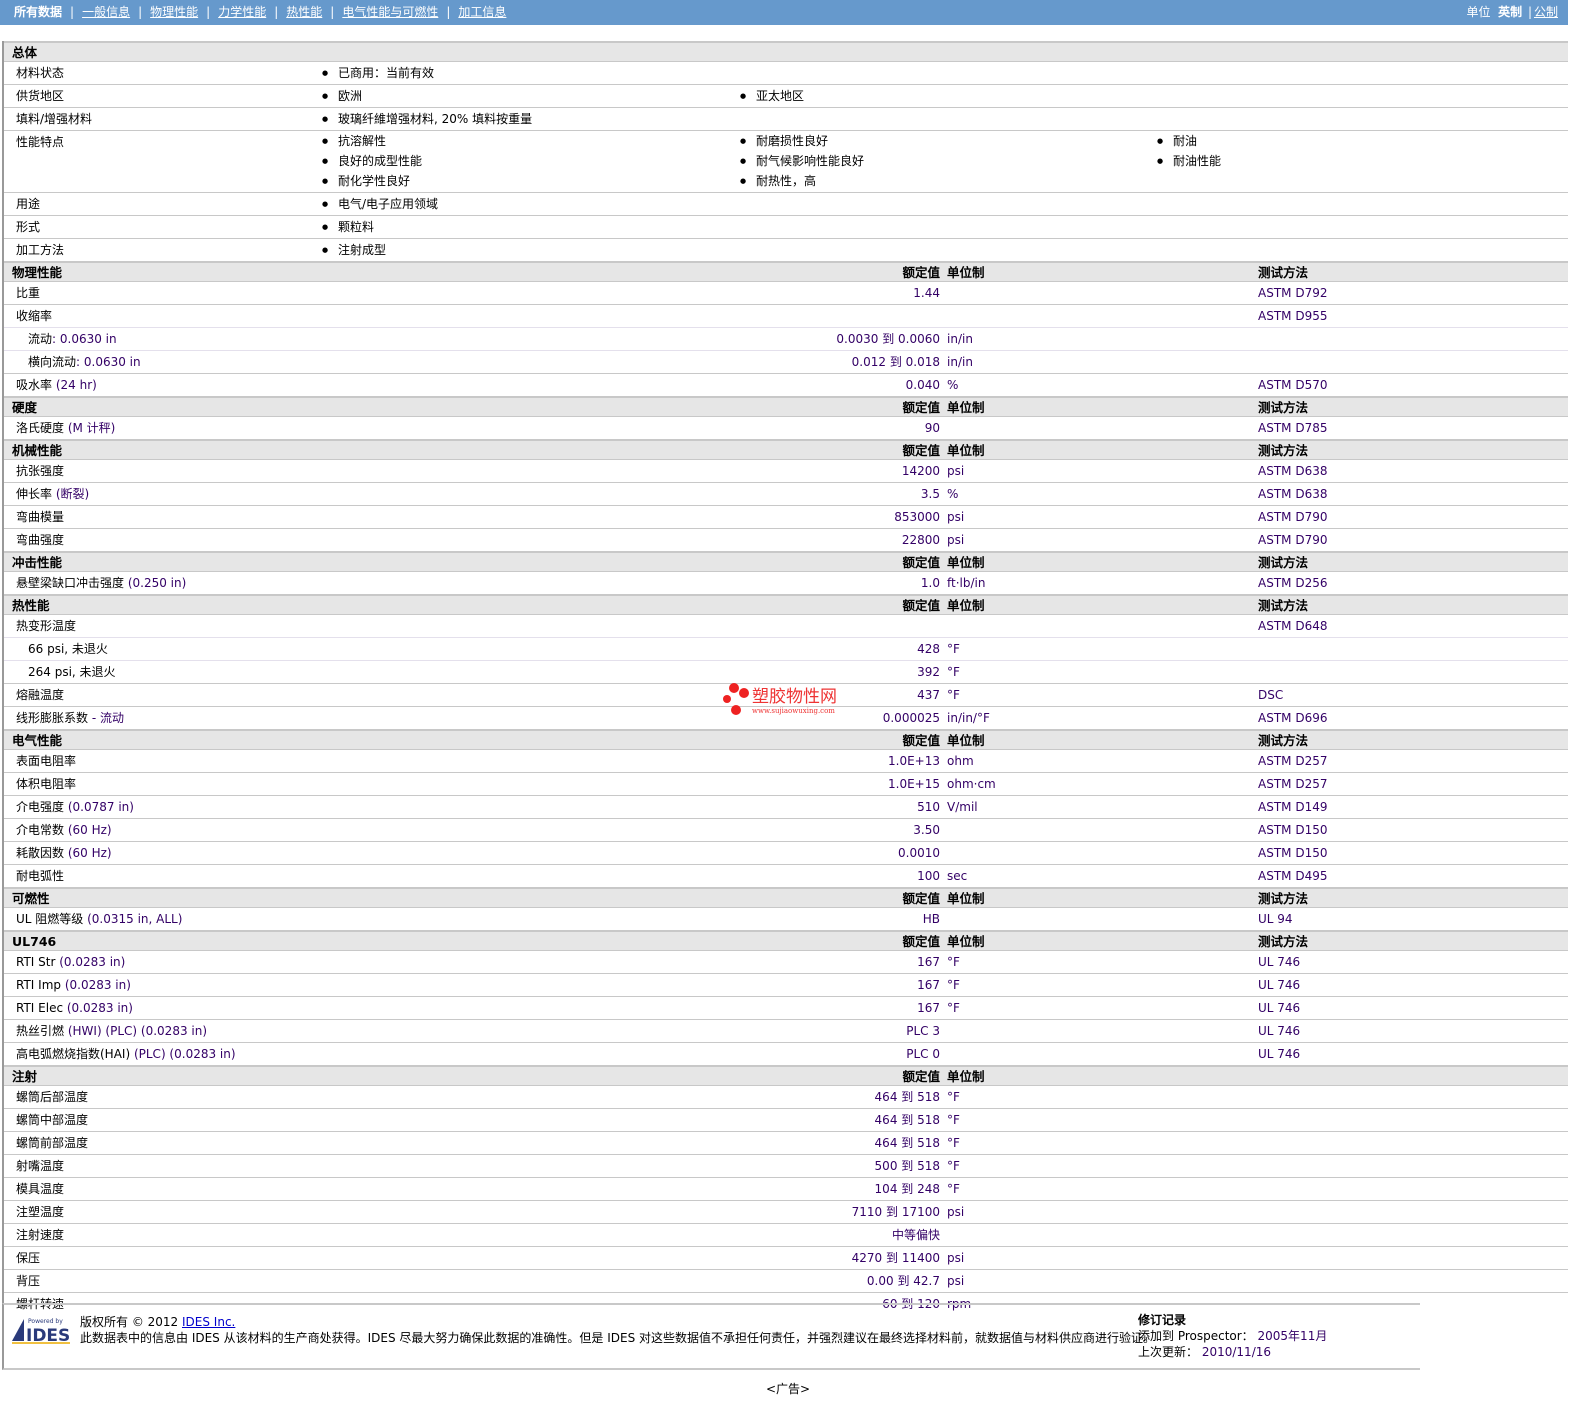 This screenshot has width=1582, height=1411. What do you see at coordinates (482, 12) in the screenshot?
I see `nav-link-6: 加工信息` at bounding box center [482, 12].